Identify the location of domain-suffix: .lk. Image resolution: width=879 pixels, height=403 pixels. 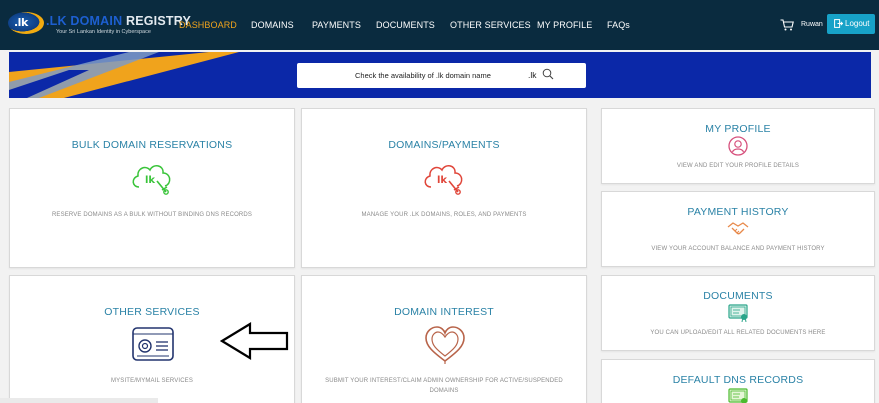
(532, 75).